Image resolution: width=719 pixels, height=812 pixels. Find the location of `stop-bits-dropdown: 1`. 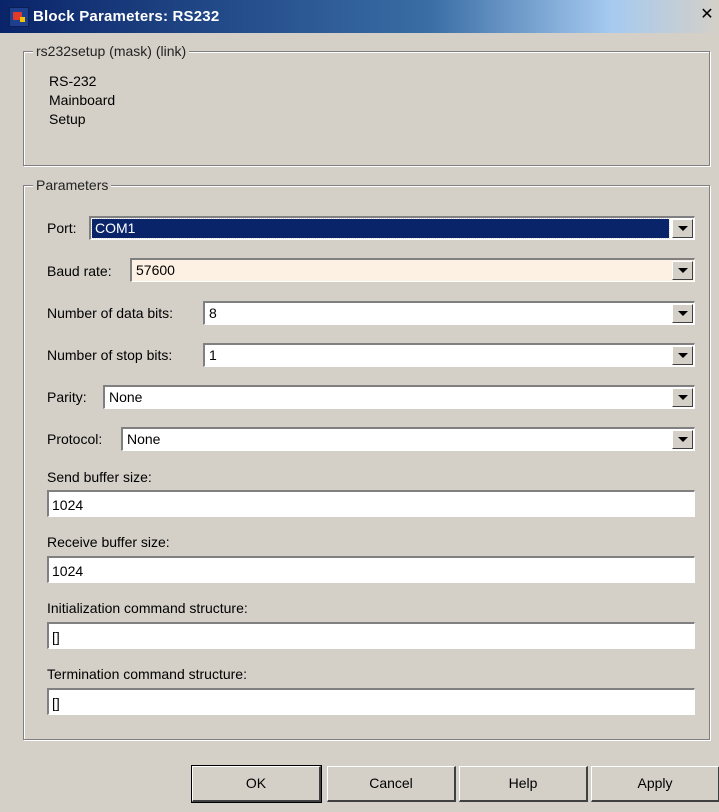

stop-bits-dropdown: 1 is located at coordinates (449, 355).